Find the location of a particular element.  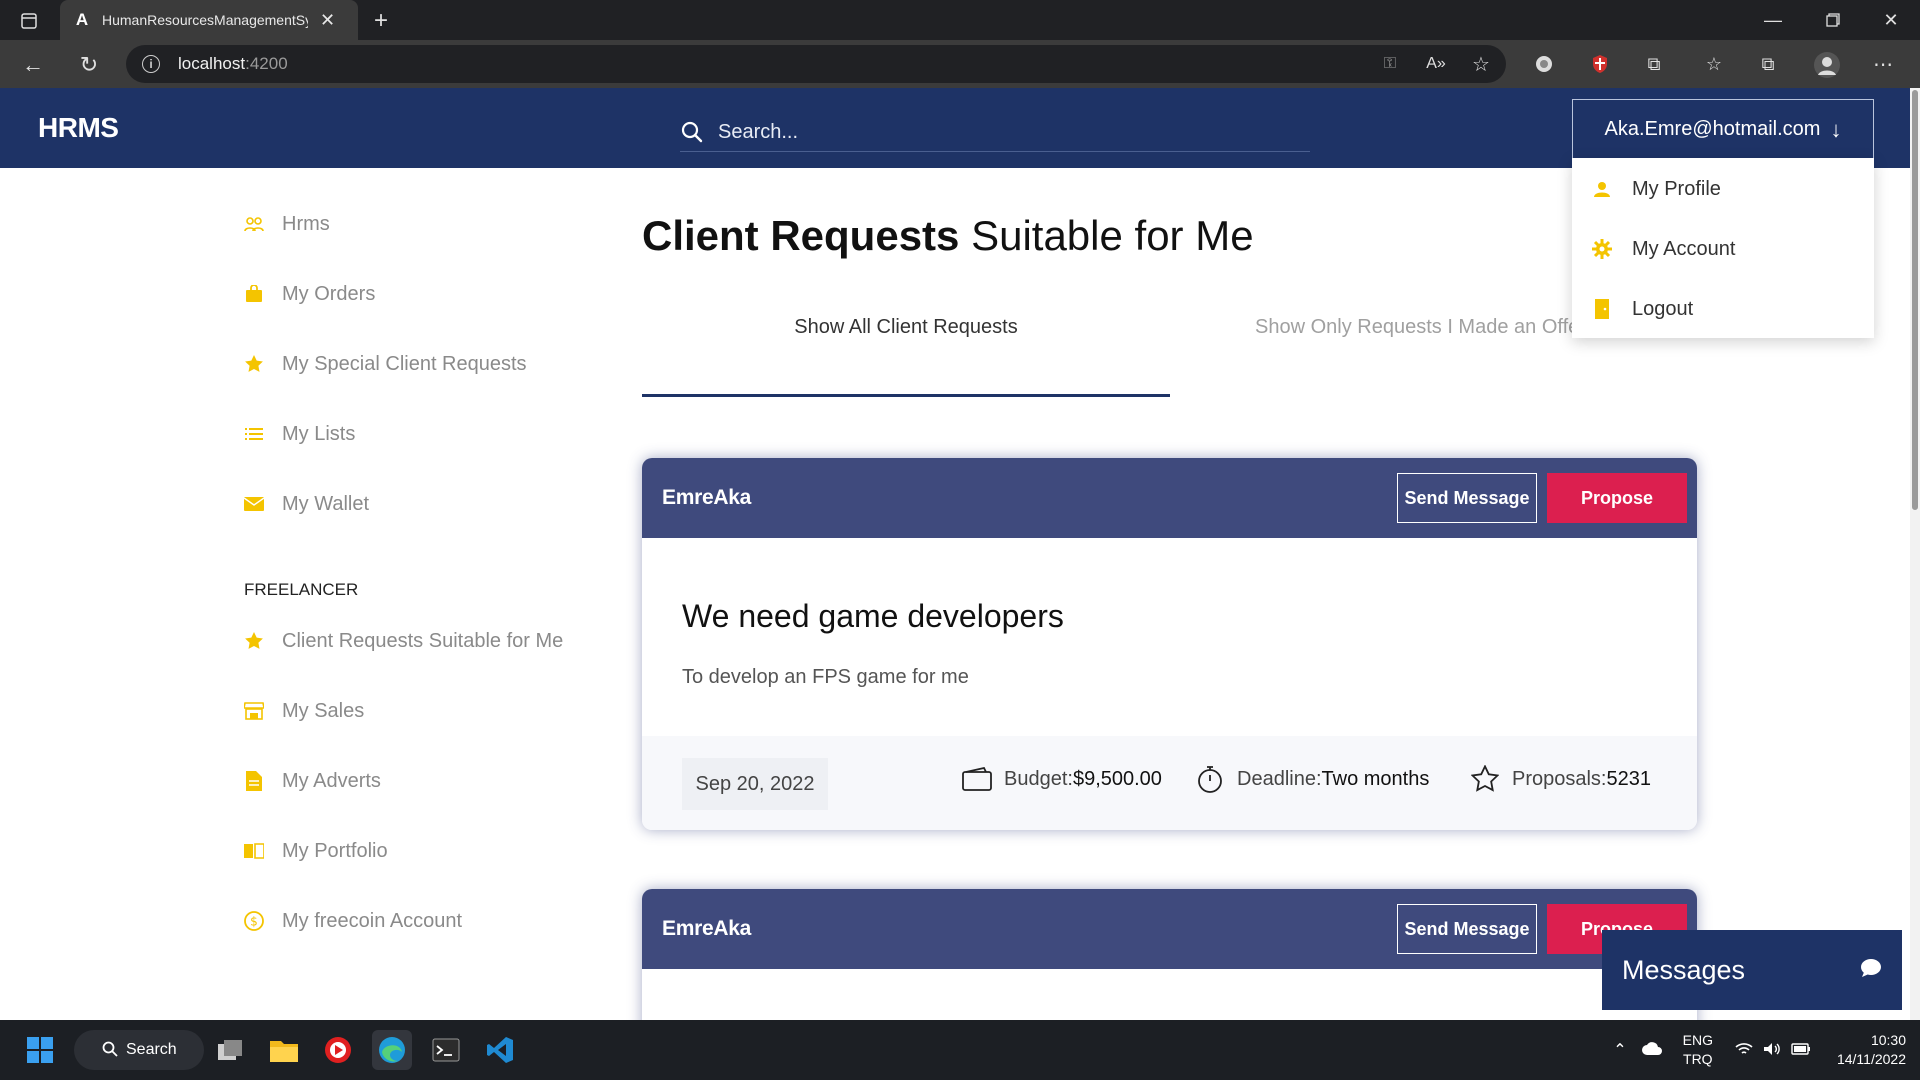

card-header: EmreAka Send Message Propose is located at coordinates (1169, 929).